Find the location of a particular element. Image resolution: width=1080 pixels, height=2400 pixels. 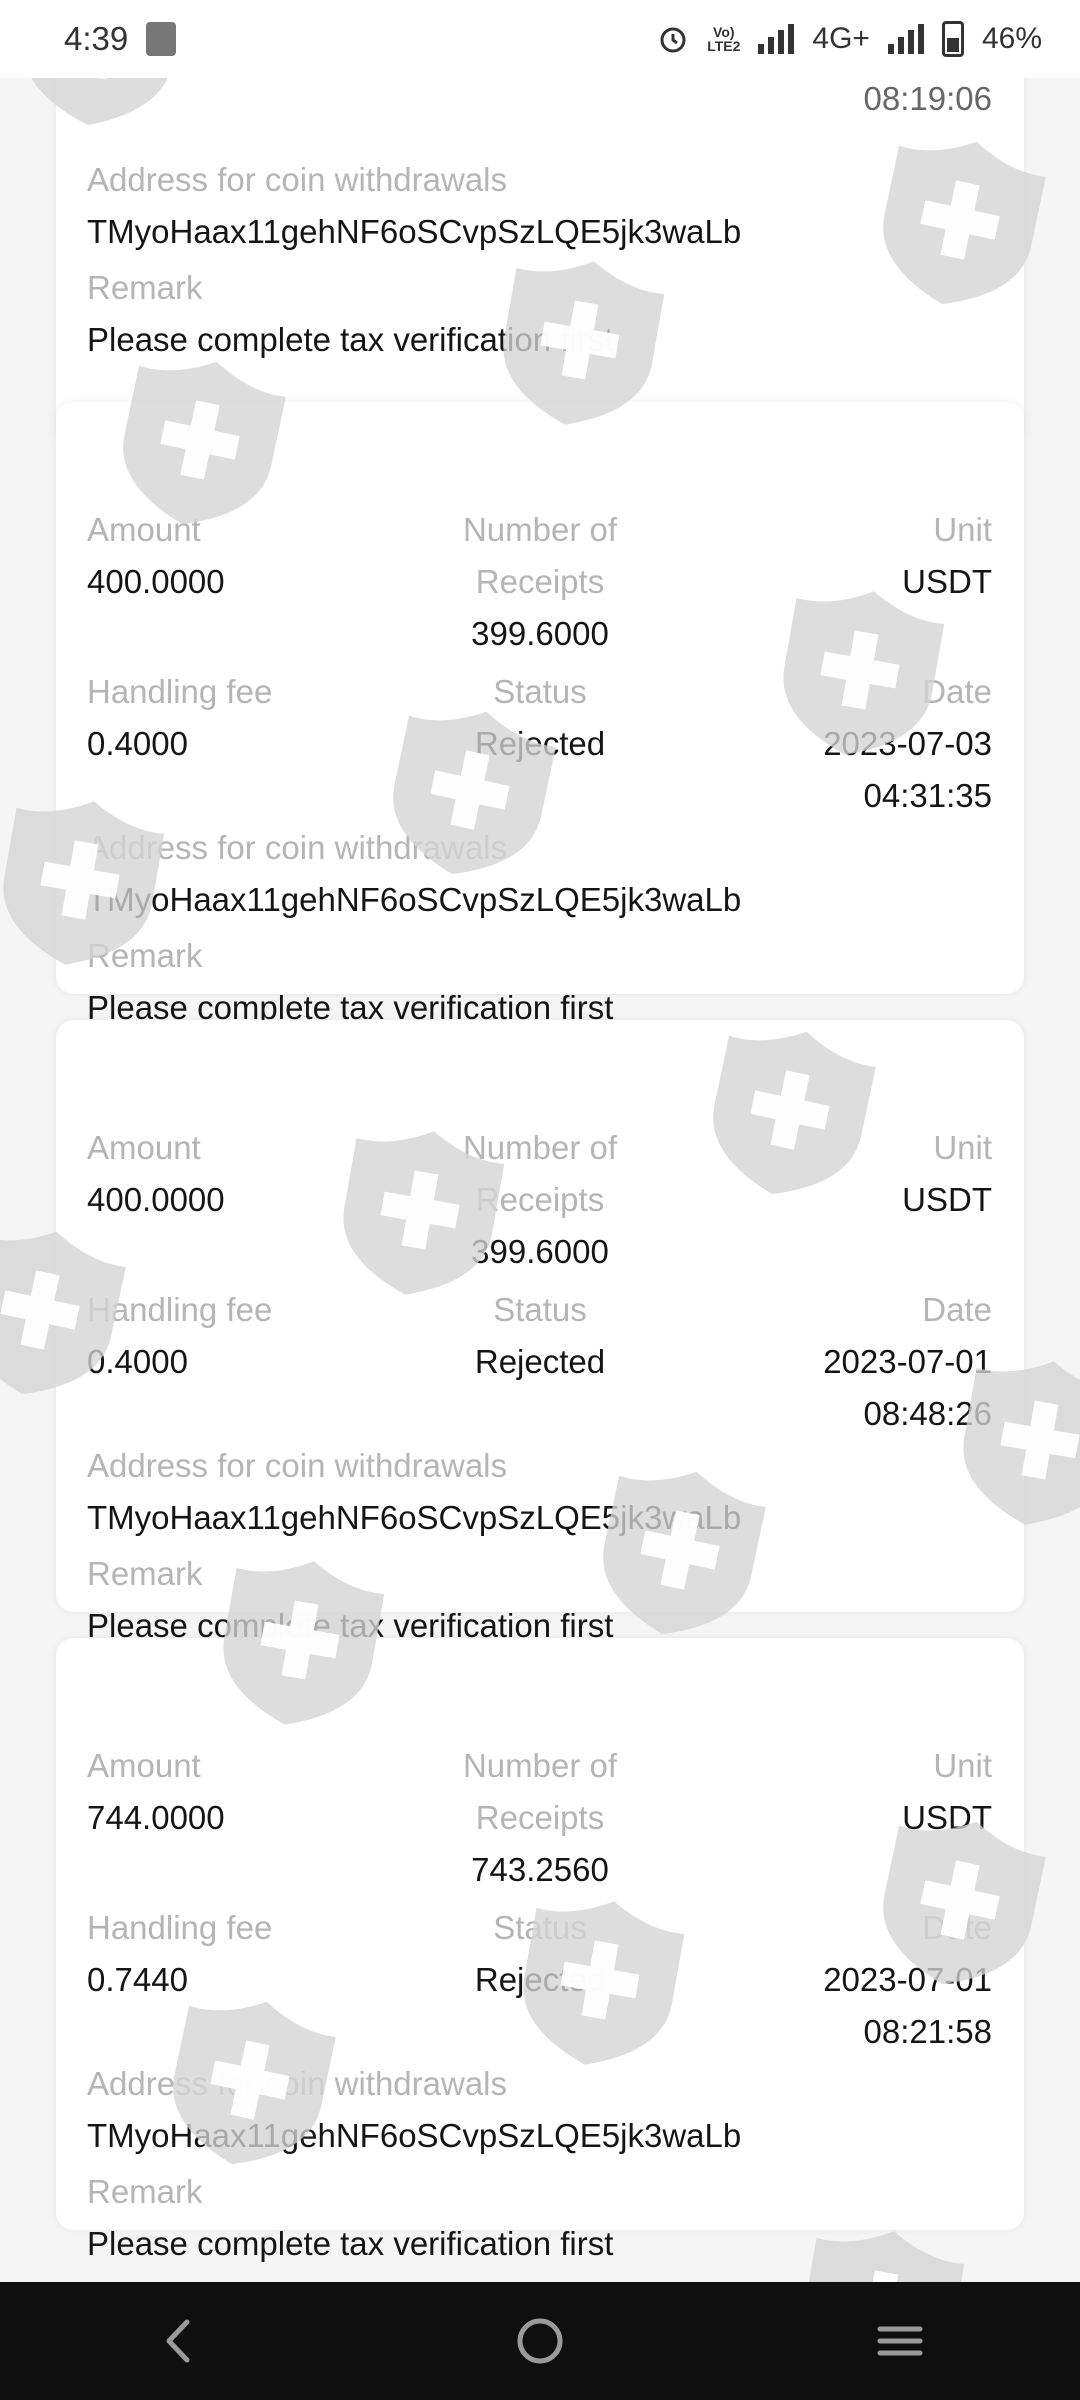

fee-value: 0.7440 is located at coordinates (137, 1979).